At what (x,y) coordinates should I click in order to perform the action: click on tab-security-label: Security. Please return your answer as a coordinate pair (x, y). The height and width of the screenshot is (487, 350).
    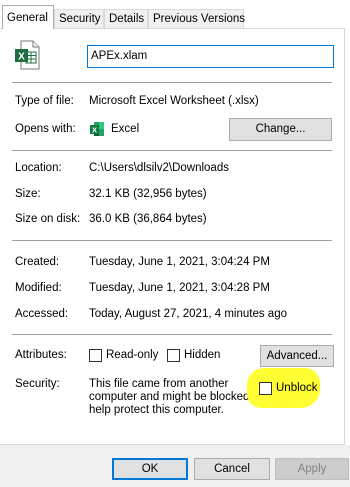
    Looking at the image, I should click on (80, 19).